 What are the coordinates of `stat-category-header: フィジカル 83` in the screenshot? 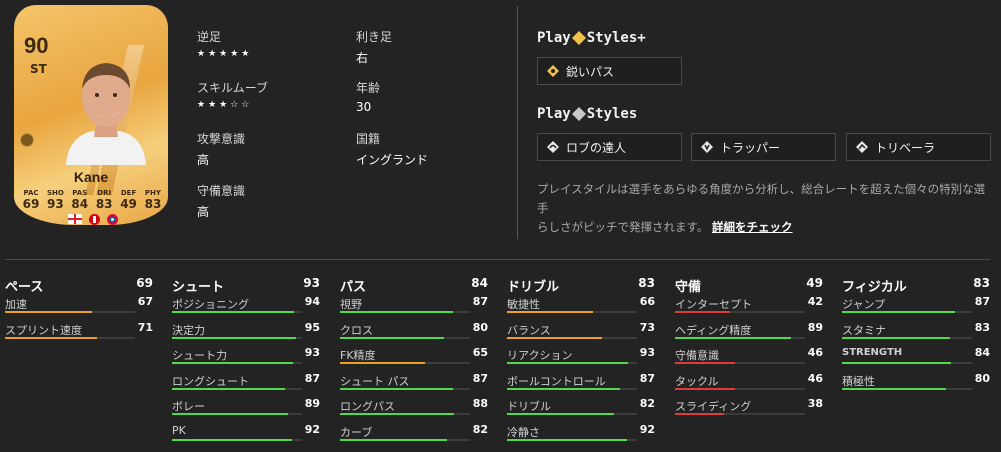 It's located at (916, 285).